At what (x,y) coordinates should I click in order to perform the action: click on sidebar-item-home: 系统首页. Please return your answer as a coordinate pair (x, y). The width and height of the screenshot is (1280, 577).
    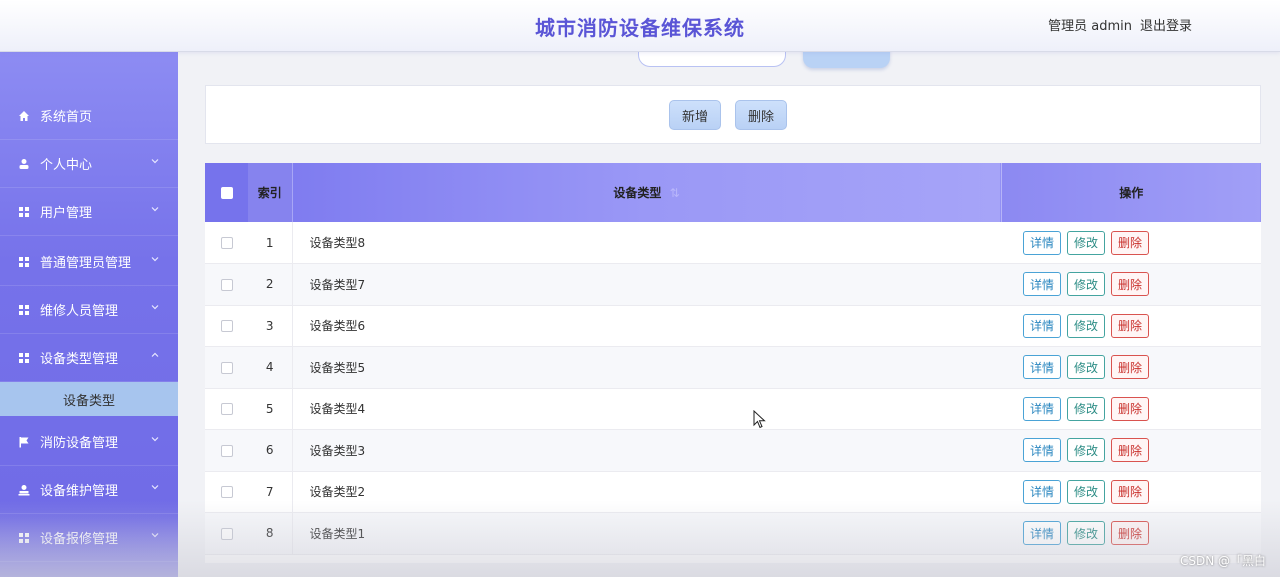
    Looking at the image, I should click on (89, 116).